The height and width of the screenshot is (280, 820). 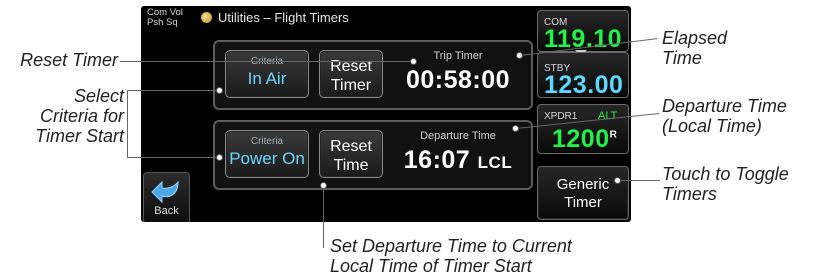 I want to click on com-frequency-box: COM 119.10, so click(x=583, y=31).